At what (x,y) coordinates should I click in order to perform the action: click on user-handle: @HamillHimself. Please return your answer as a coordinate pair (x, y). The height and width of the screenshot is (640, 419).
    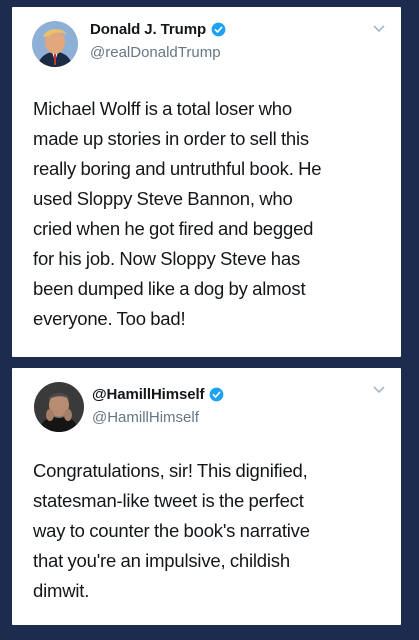
    Looking at the image, I should click on (145, 417).